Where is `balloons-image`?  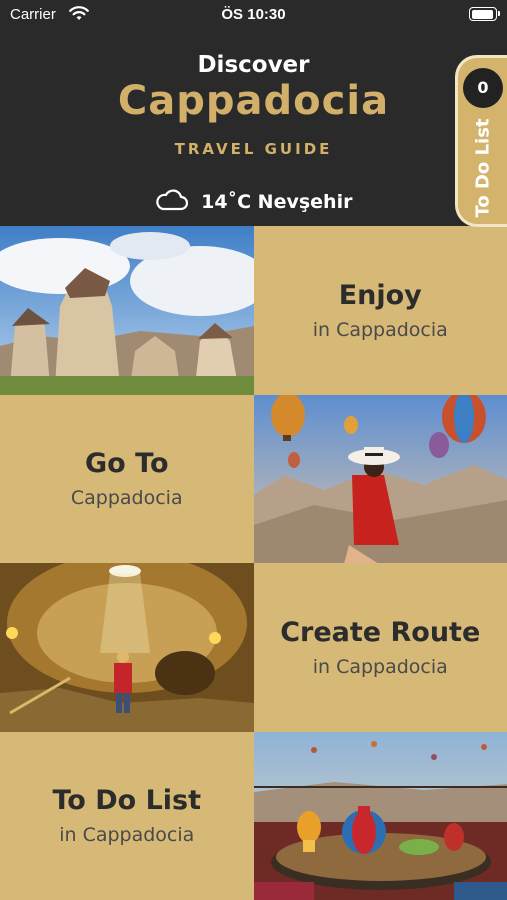
balloons-image is located at coordinates (380, 478).